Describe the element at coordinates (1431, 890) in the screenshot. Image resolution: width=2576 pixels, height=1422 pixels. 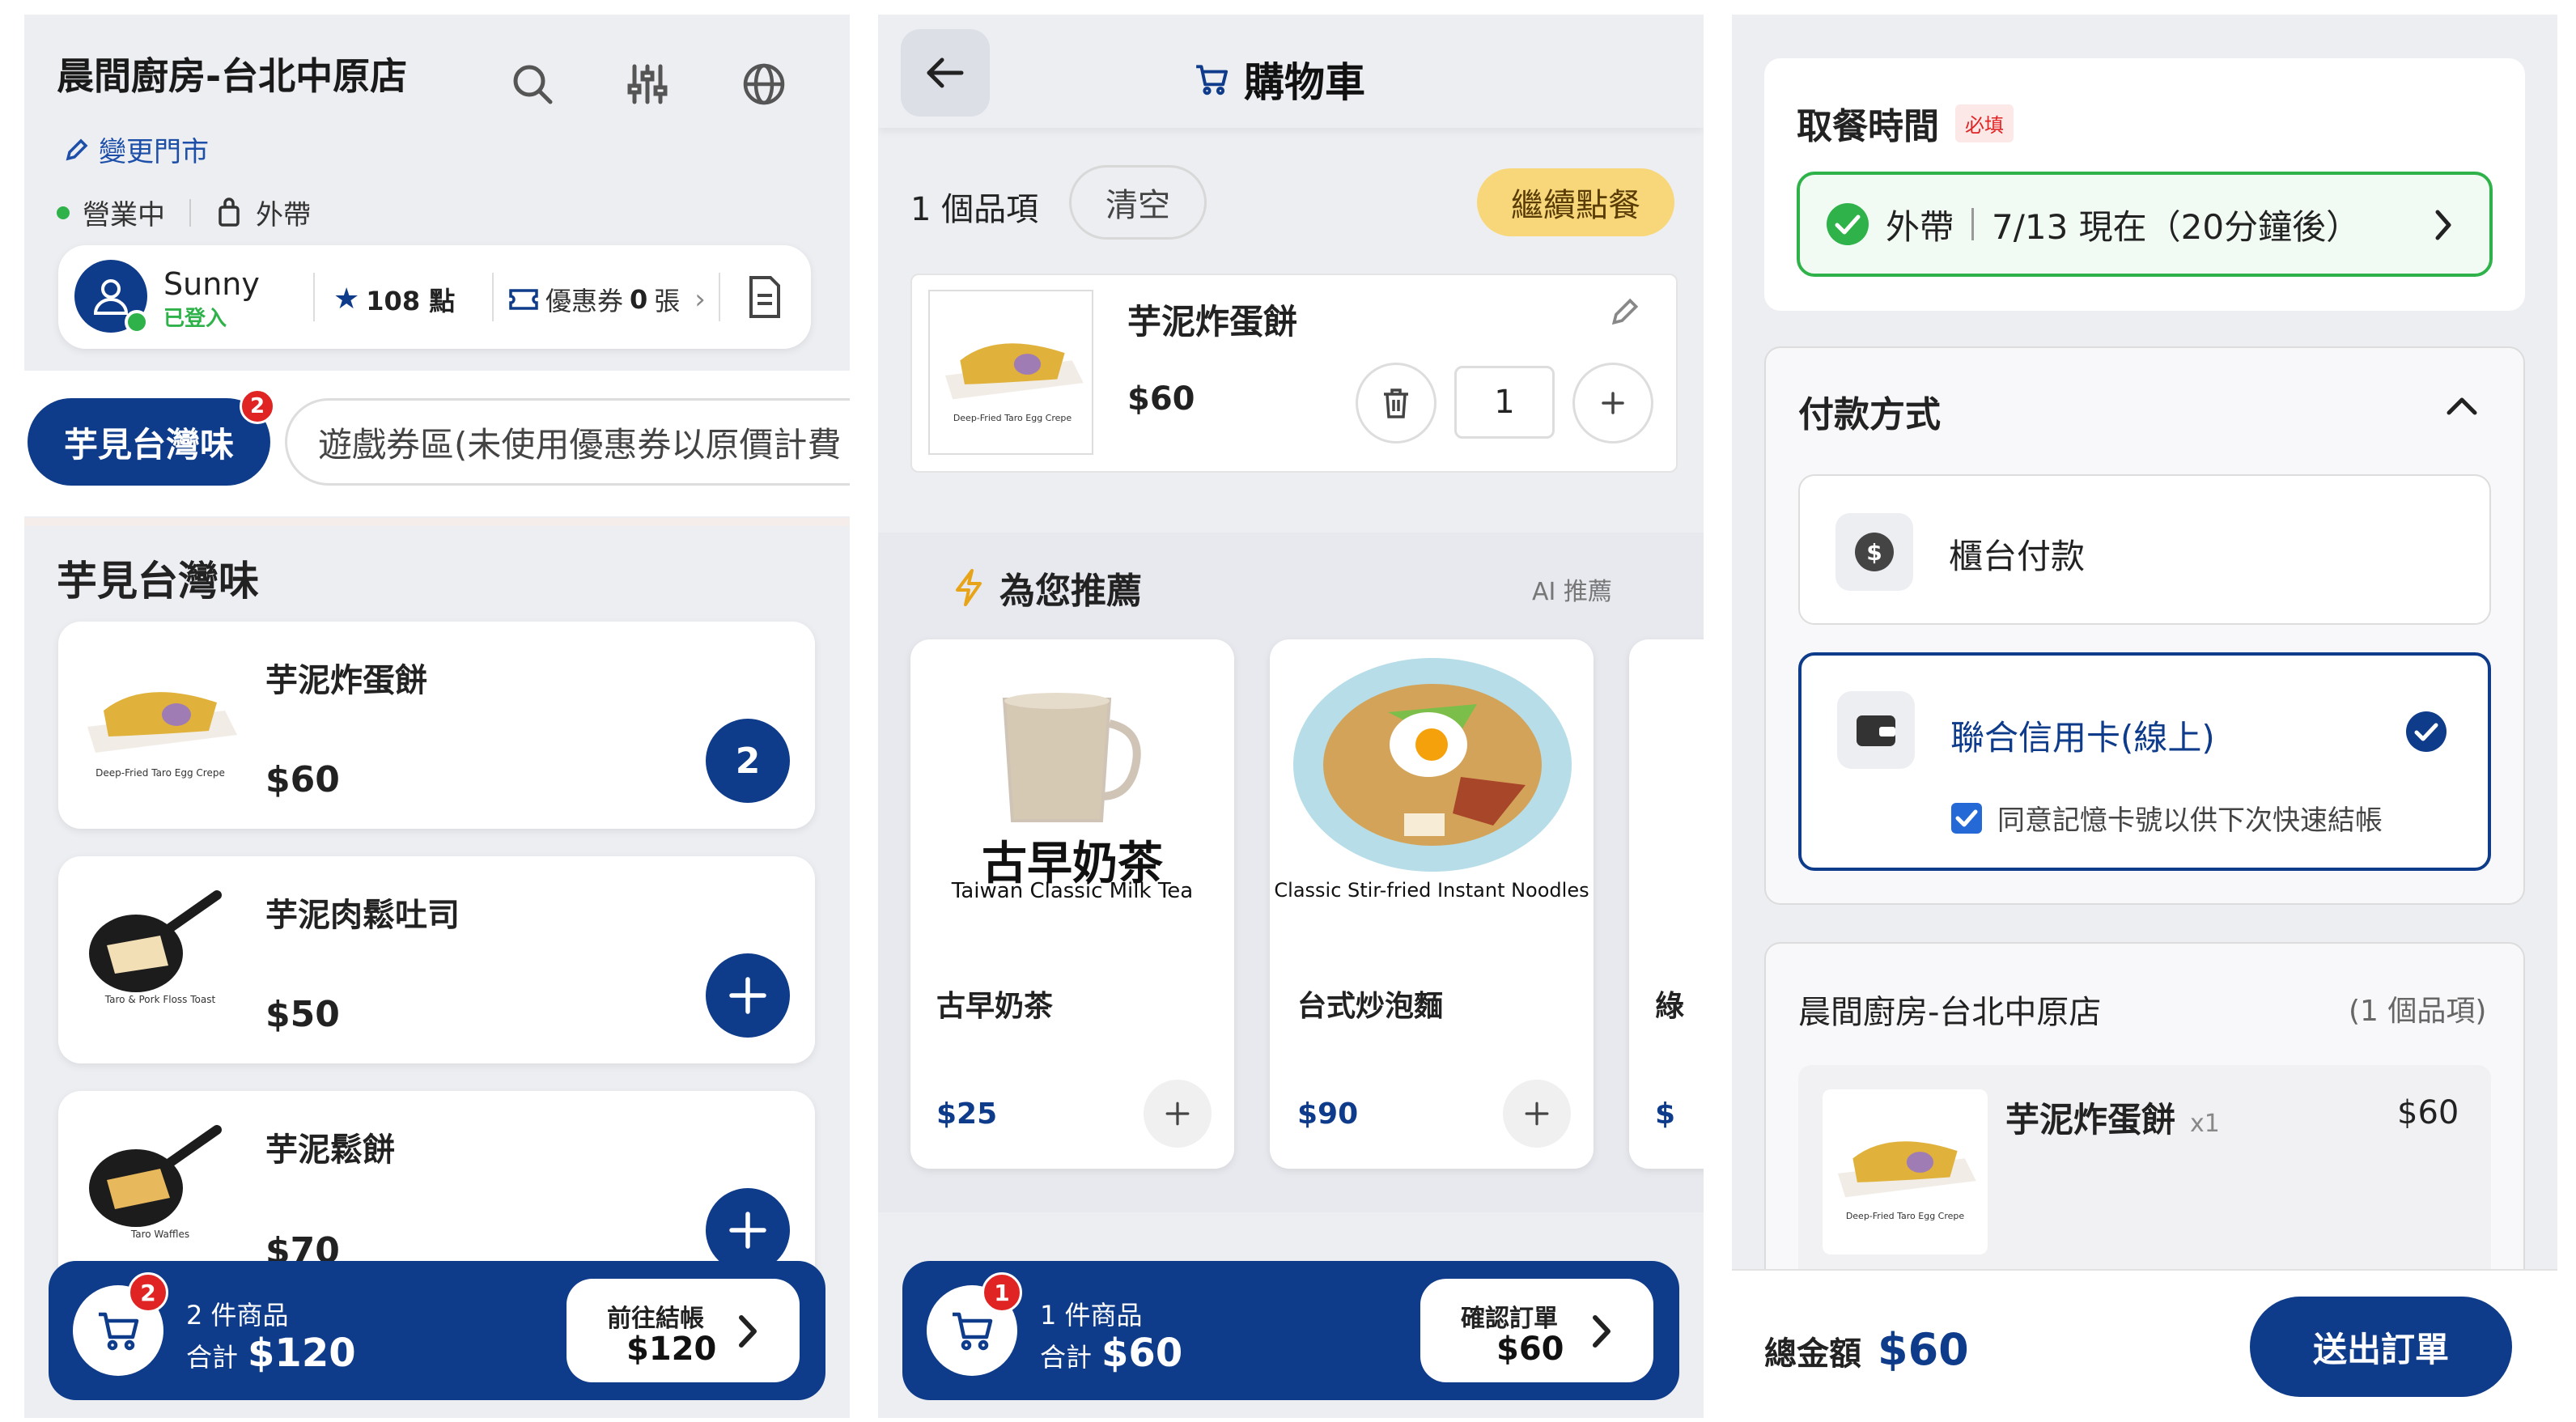
I see `image-caption: Classic Stir-fried Instant Noodles` at that location.